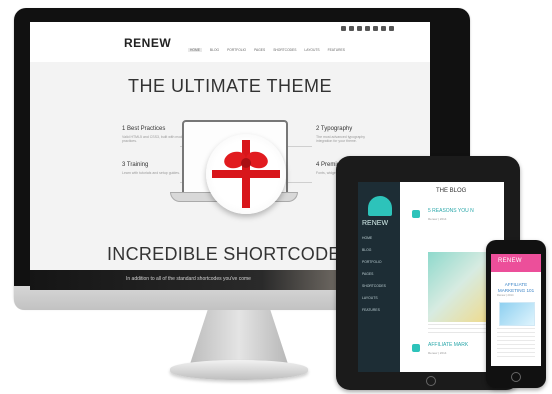 Image resolution: width=552 pixels, height=394 pixels. What do you see at coordinates (284, 50) in the screenshot?
I see `nav-shortcodes: SHORTCODES` at bounding box center [284, 50].